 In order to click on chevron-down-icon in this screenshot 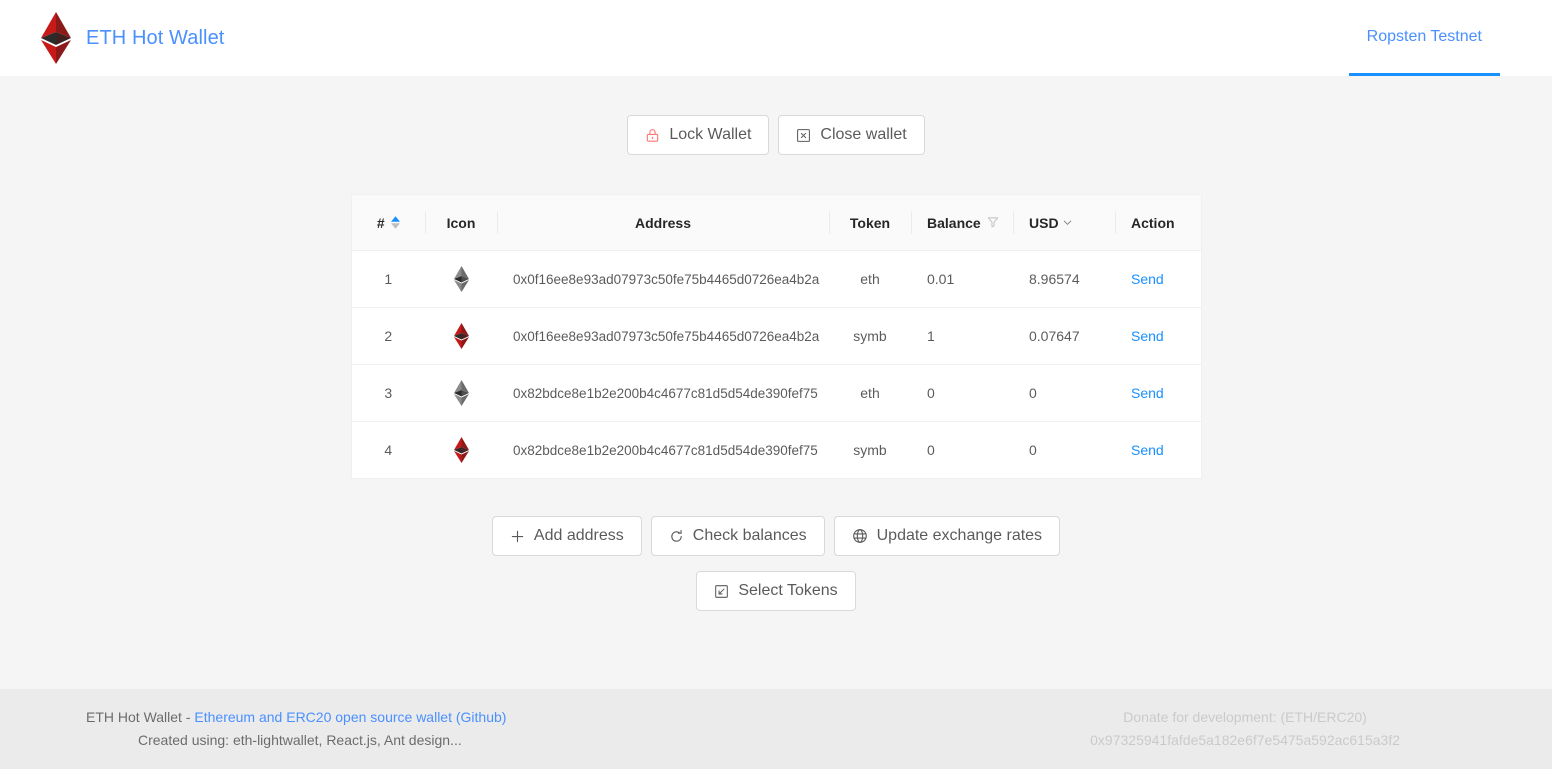, I will do `click(1067, 223)`.